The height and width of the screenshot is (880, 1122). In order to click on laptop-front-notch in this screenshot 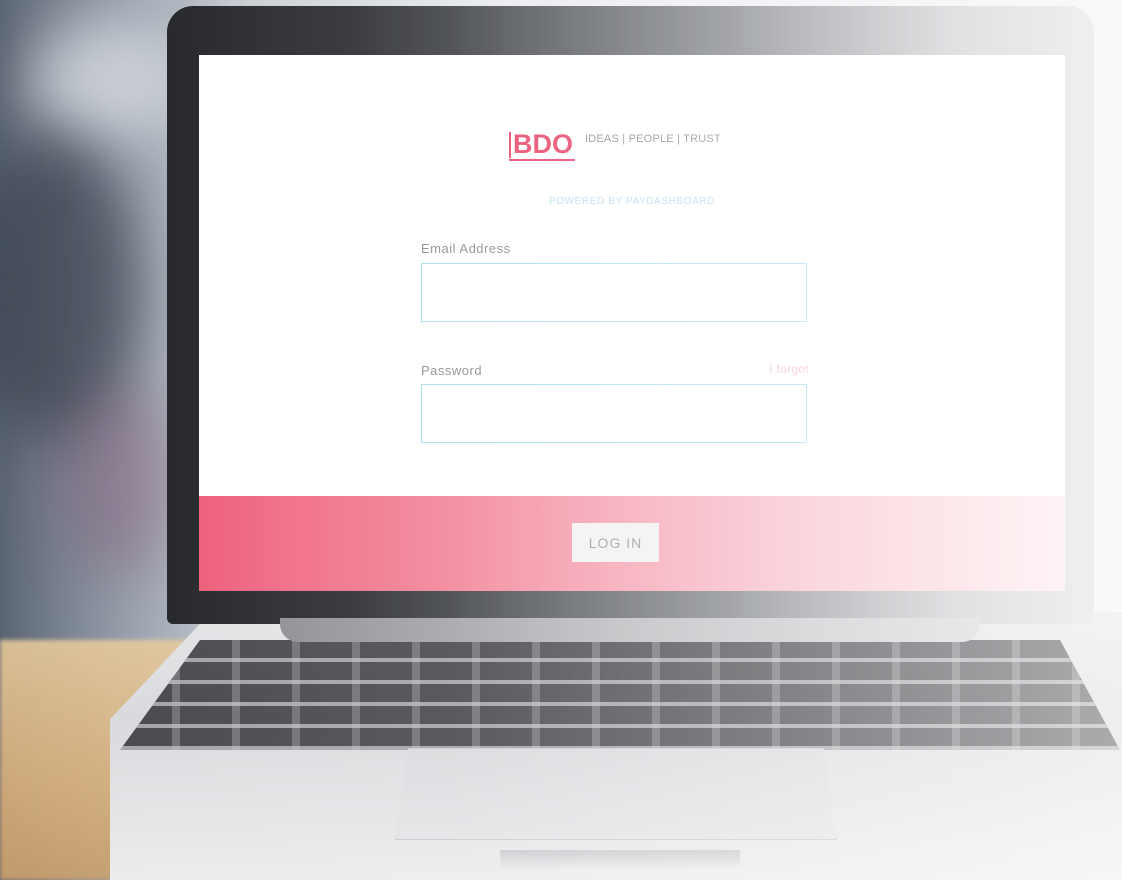, I will do `click(620, 861)`.